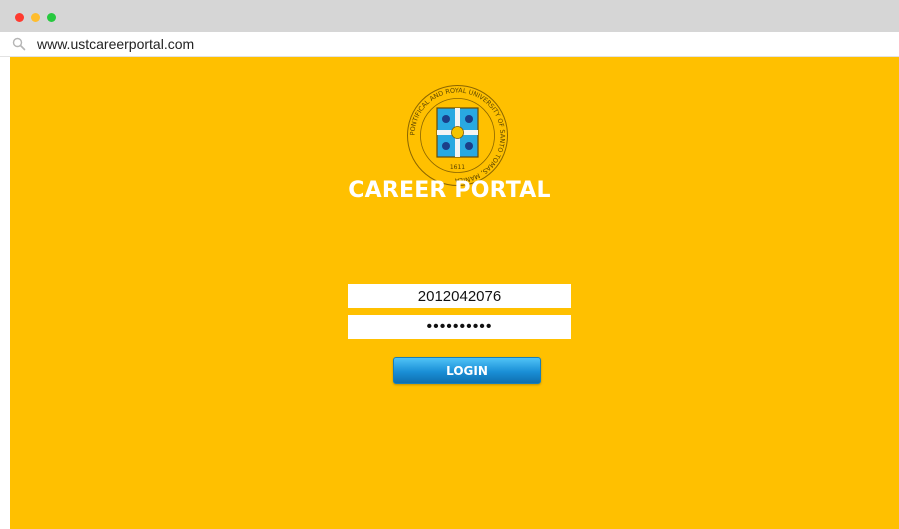 The height and width of the screenshot is (529, 899). I want to click on maximize-window-button, so click(51, 17).